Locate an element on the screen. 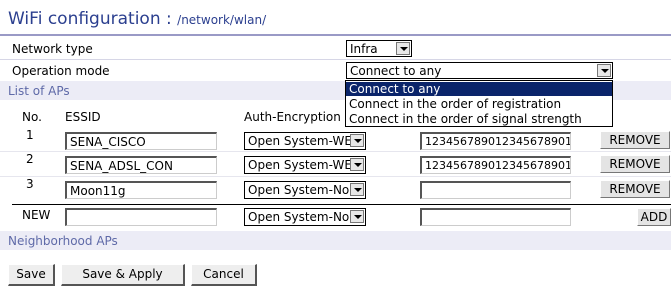 The height and width of the screenshot is (289, 671). cancel-button: Cancel is located at coordinates (224, 275).